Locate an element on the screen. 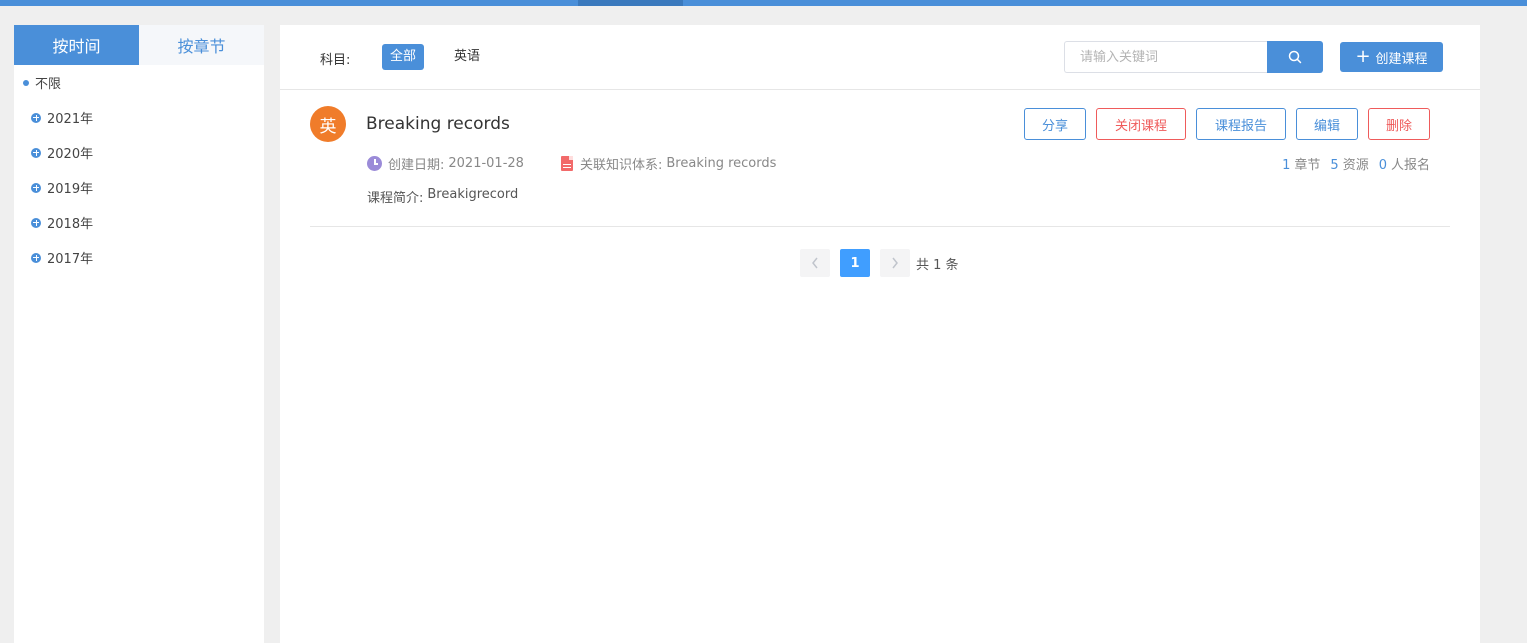 The height and width of the screenshot is (643, 1527). share-button: 分享 is located at coordinates (1055, 124).